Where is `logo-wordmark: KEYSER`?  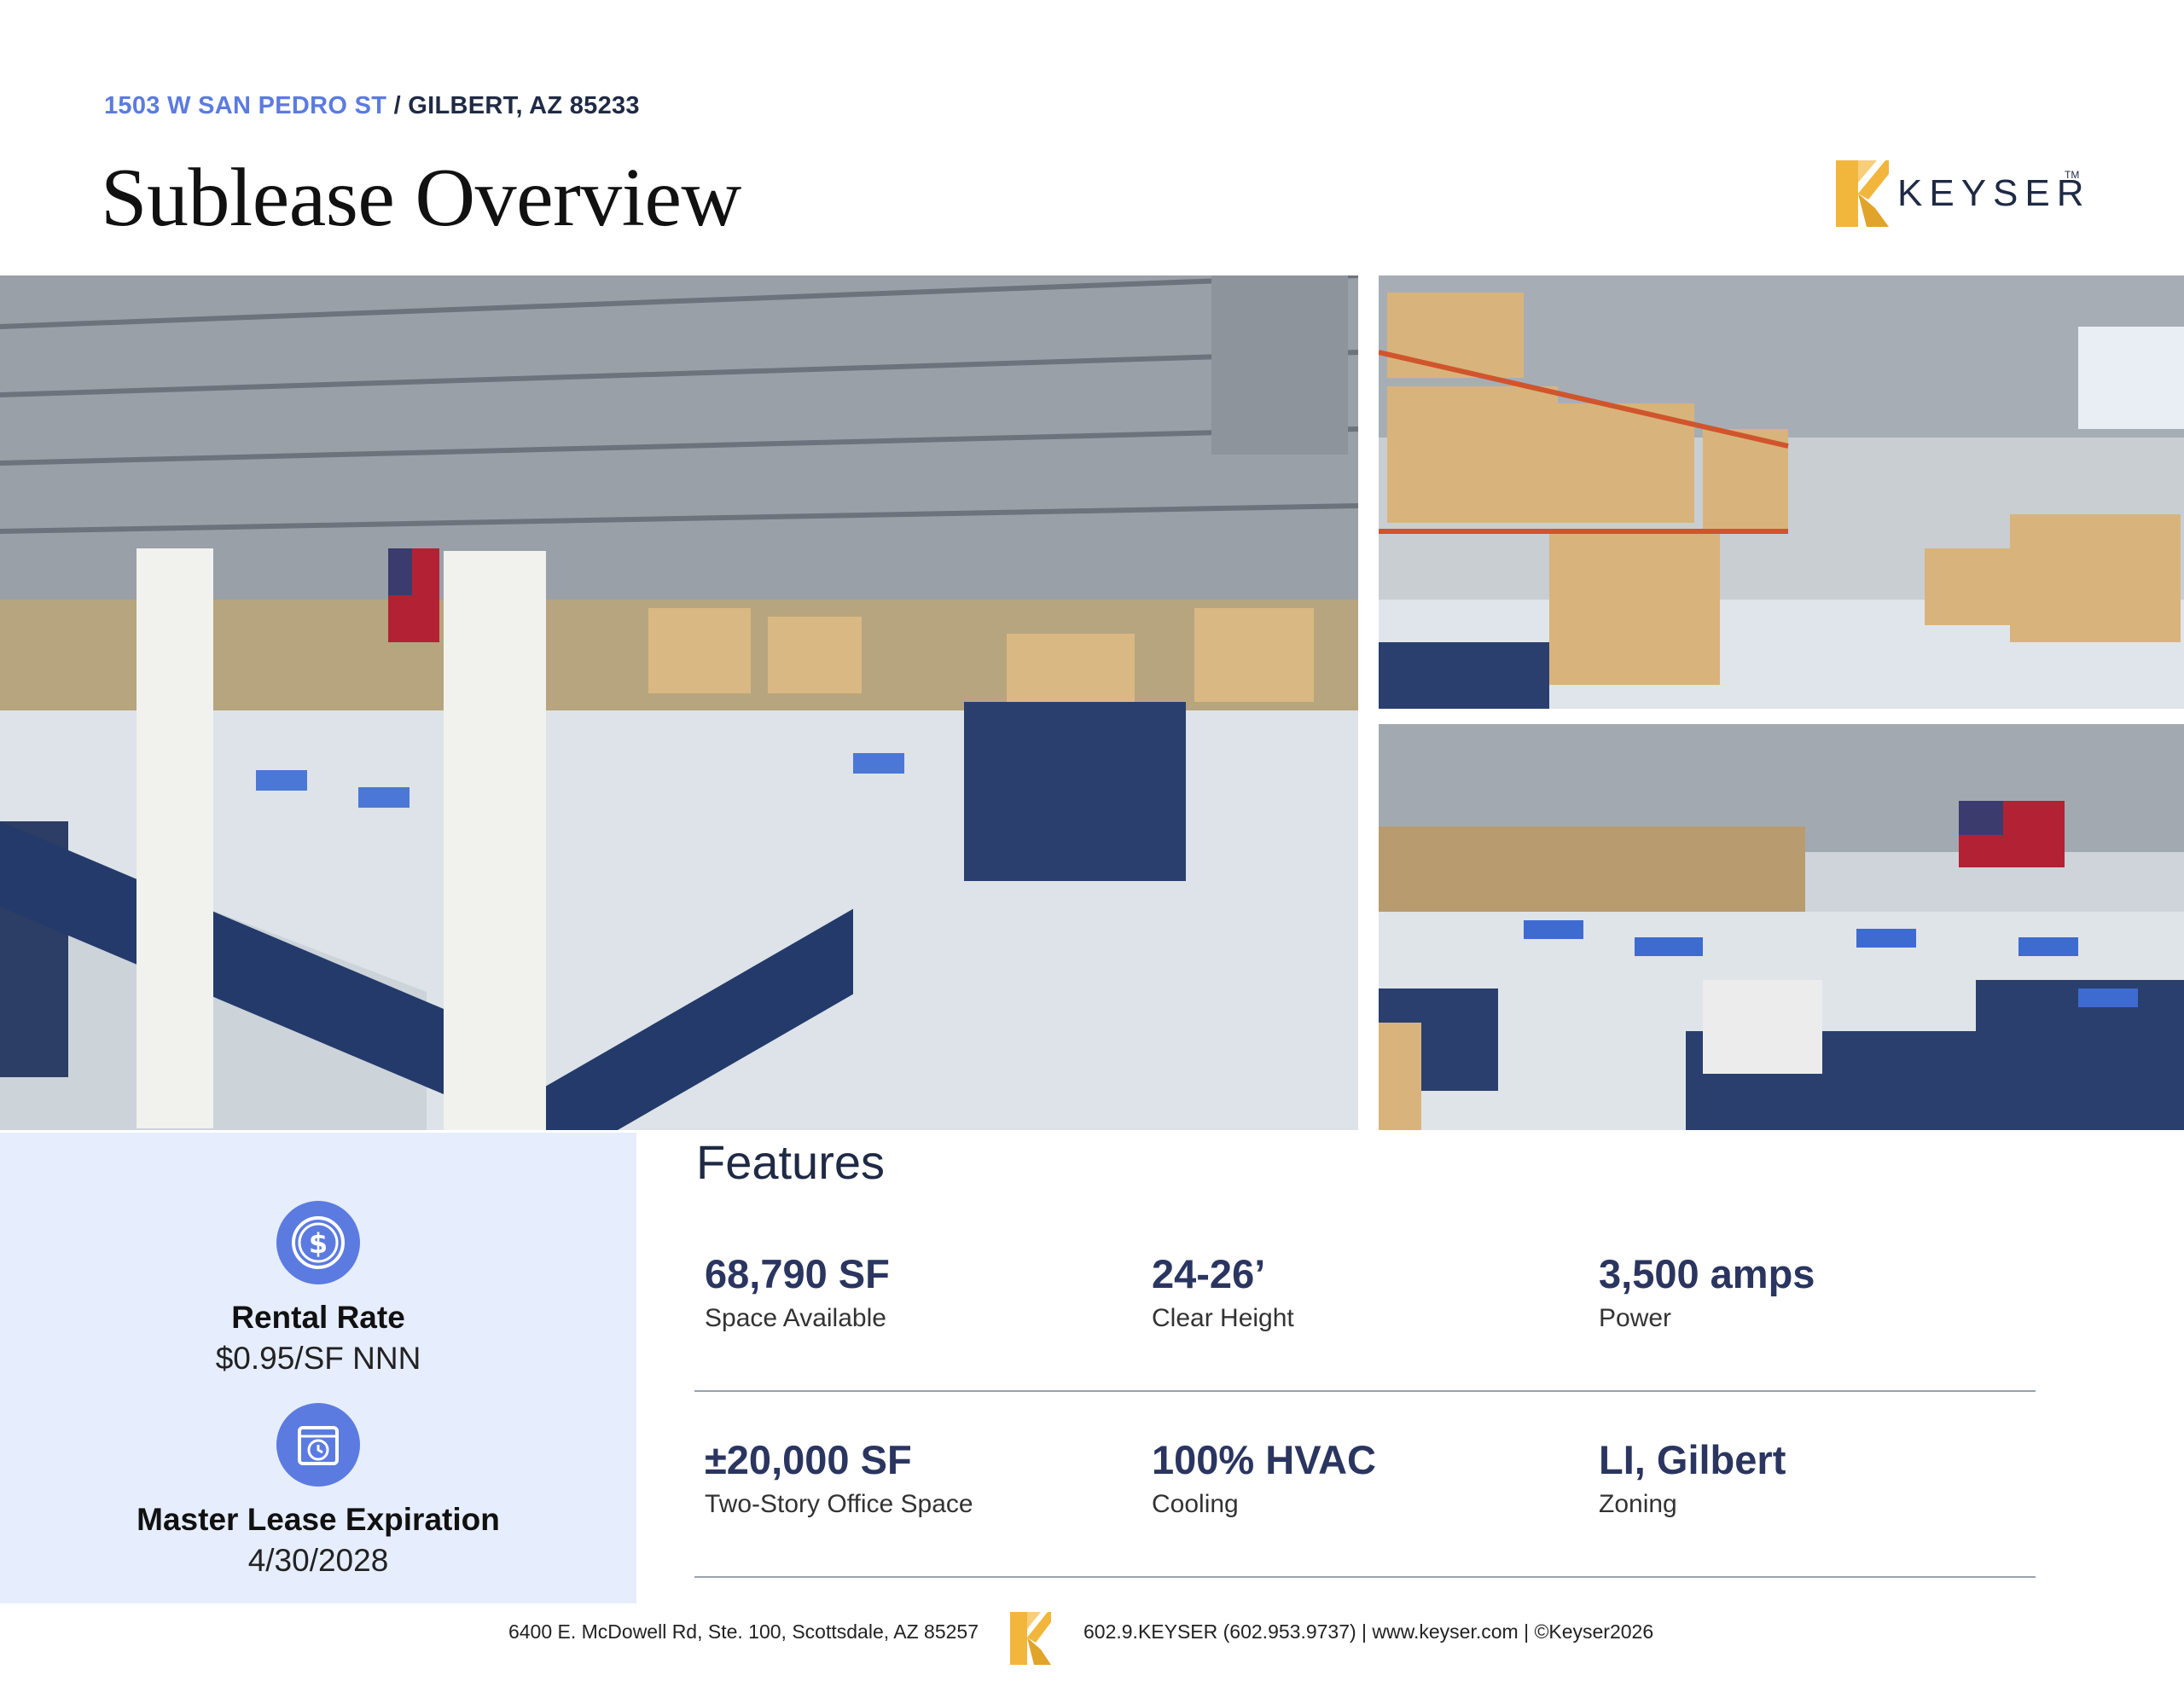 logo-wordmark: KEYSER is located at coordinates (1994, 193).